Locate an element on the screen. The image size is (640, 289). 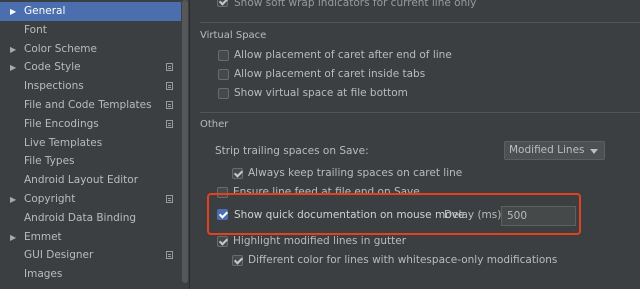
sidebar-item-label: File Types is located at coordinates (49, 161).